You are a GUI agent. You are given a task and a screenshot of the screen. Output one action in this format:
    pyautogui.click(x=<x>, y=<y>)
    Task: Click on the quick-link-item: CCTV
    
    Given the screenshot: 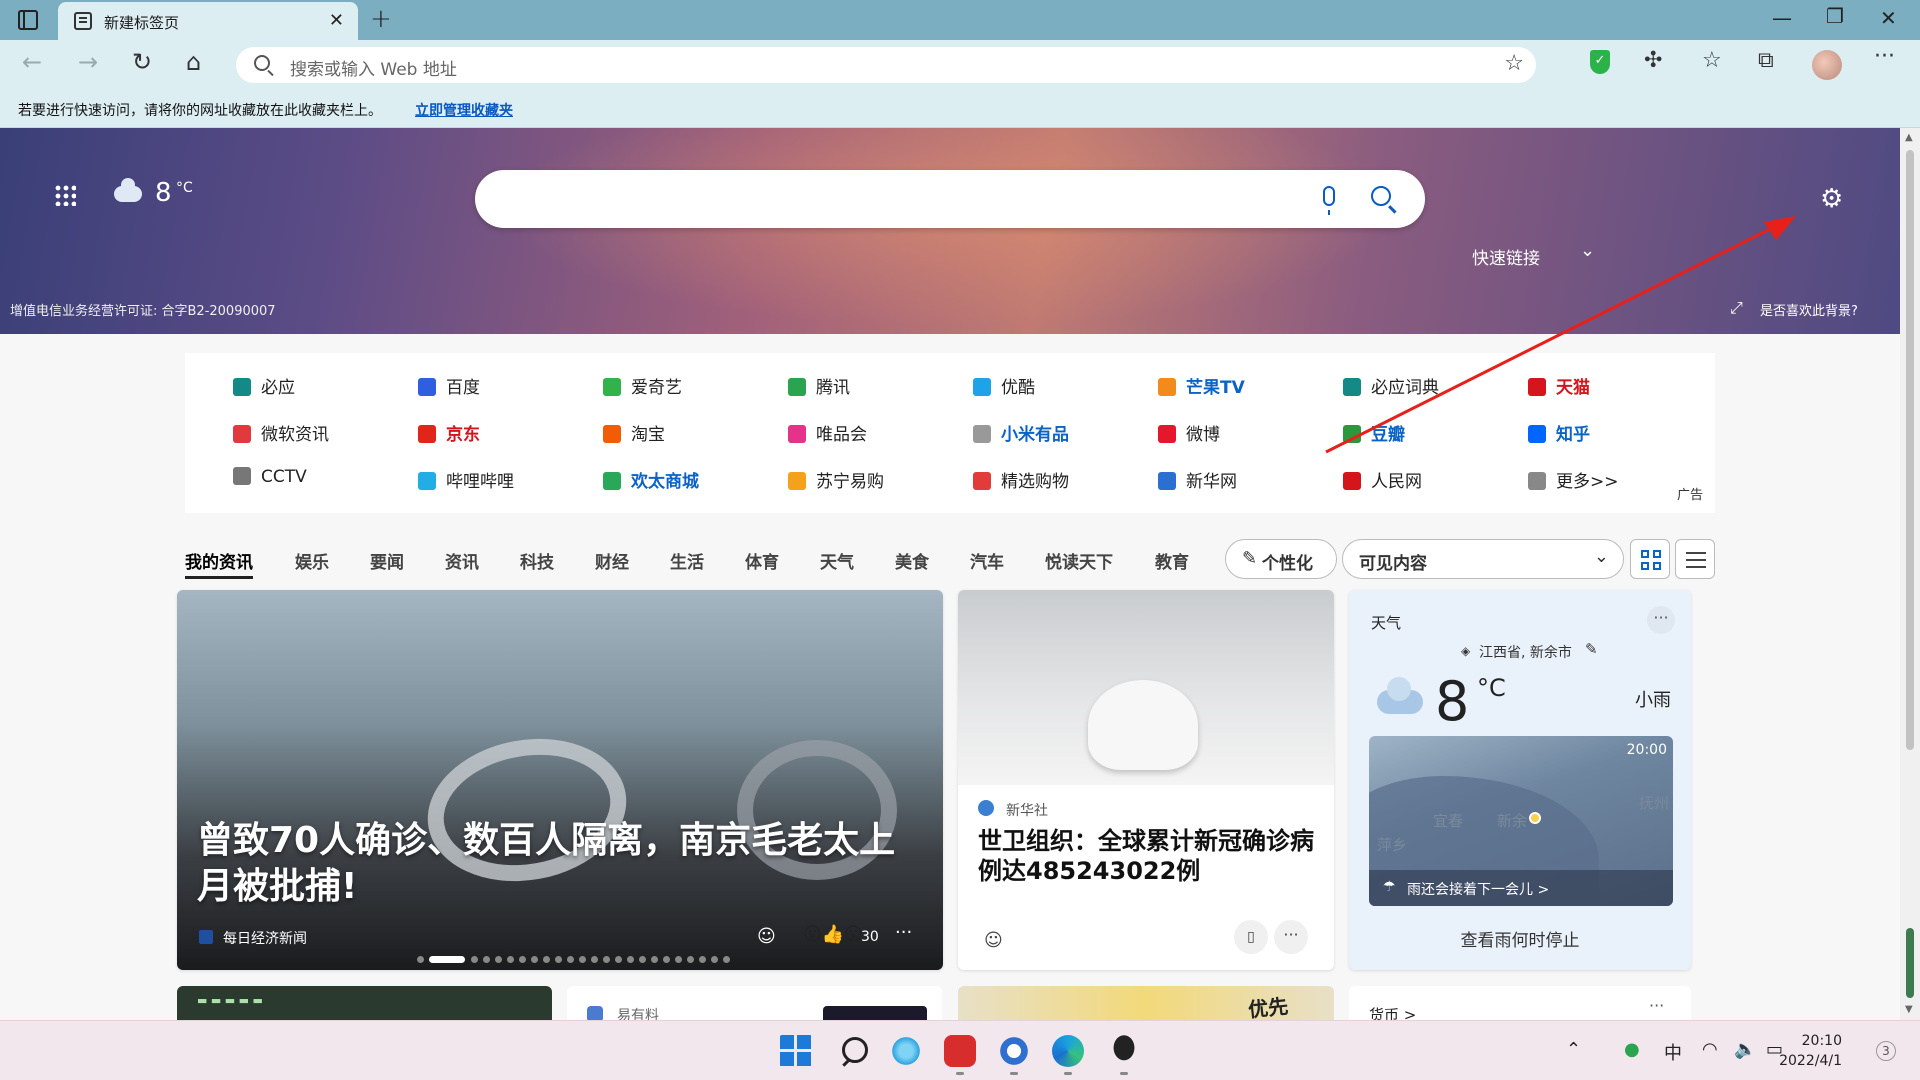 What is the action you would take?
    pyautogui.click(x=270, y=480)
    